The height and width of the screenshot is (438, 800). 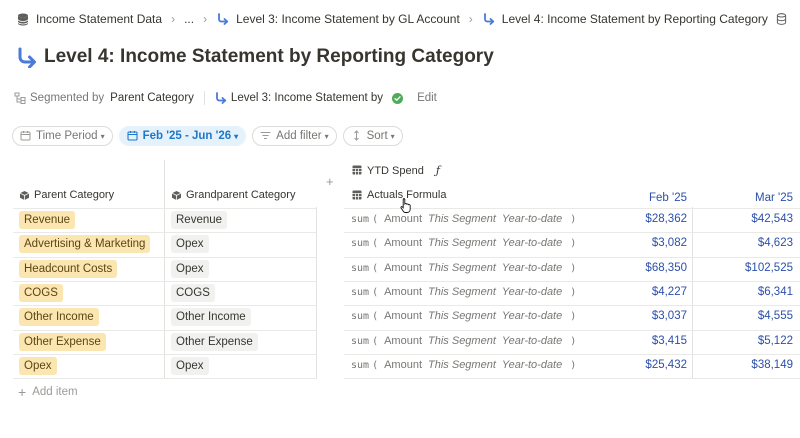 What do you see at coordinates (640, 292) in the screenshot?
I see `value-cell-feb: $4,227` at bounding box center [640, 292].